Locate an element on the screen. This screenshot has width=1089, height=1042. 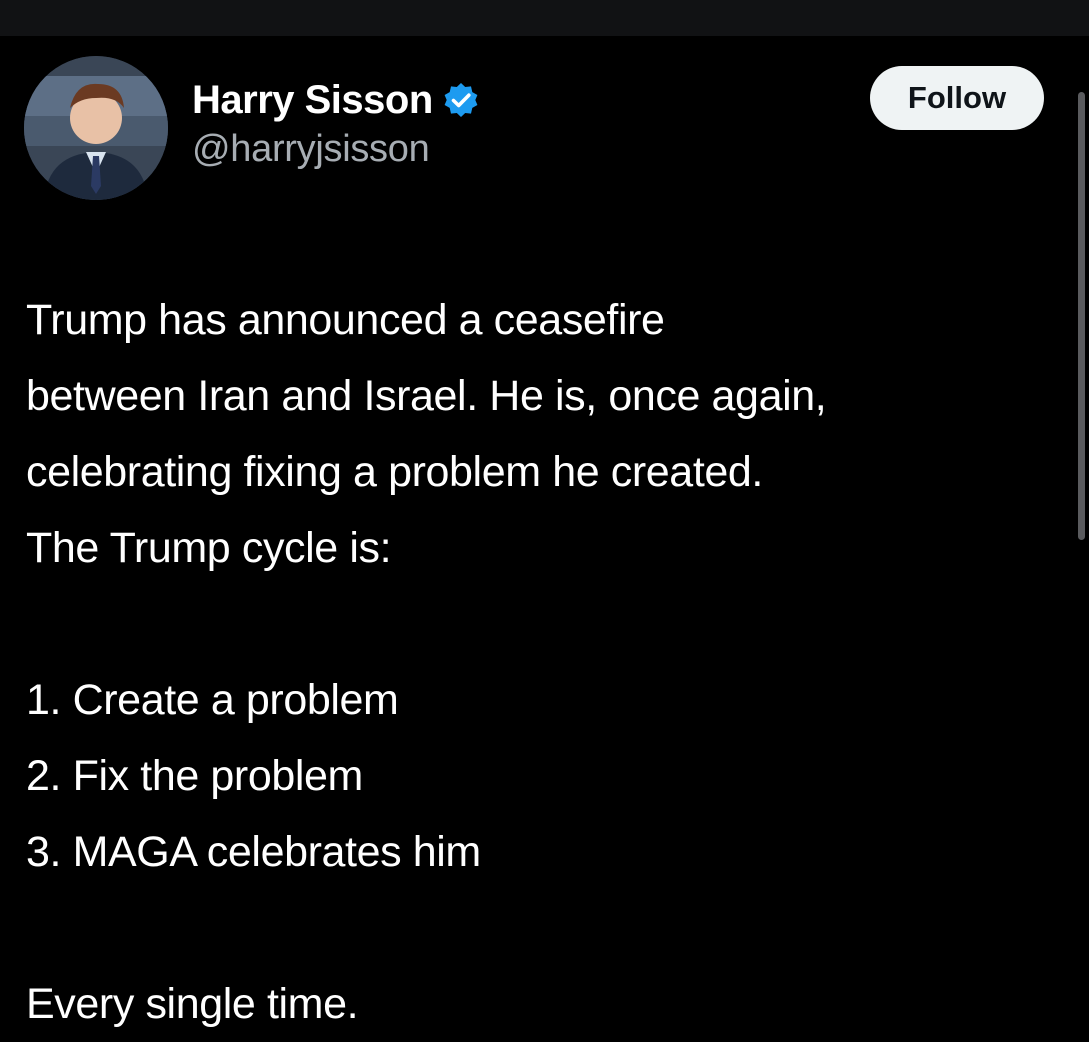
name-row: Harry Sisson is located at coordinates (335, 100).